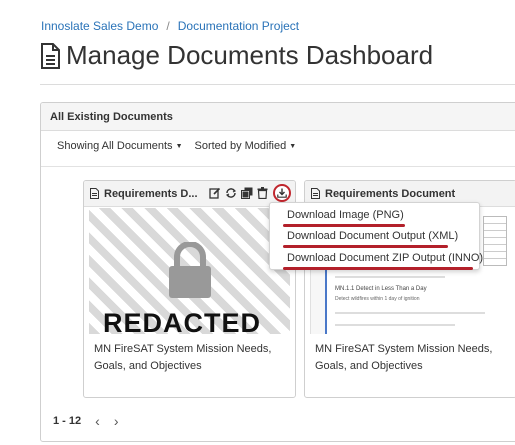 Image resolution: width=515 pixels, height=445 pixels. I want to click on card-thumbnail-redacted: REDACTED, so click(189, 271).